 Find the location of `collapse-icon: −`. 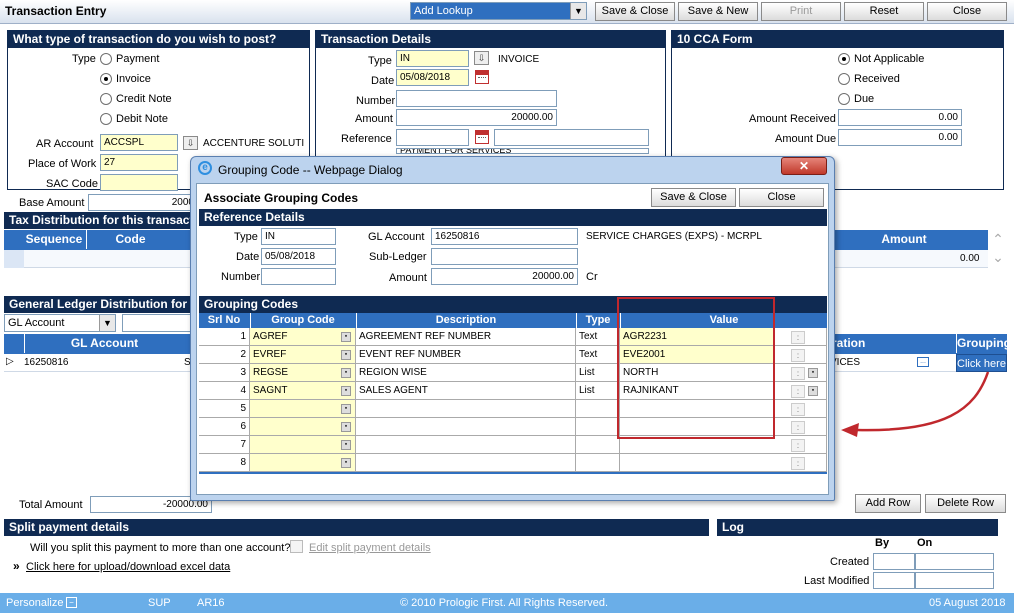

collapse-icon: − is located at coordinates (71, 602).